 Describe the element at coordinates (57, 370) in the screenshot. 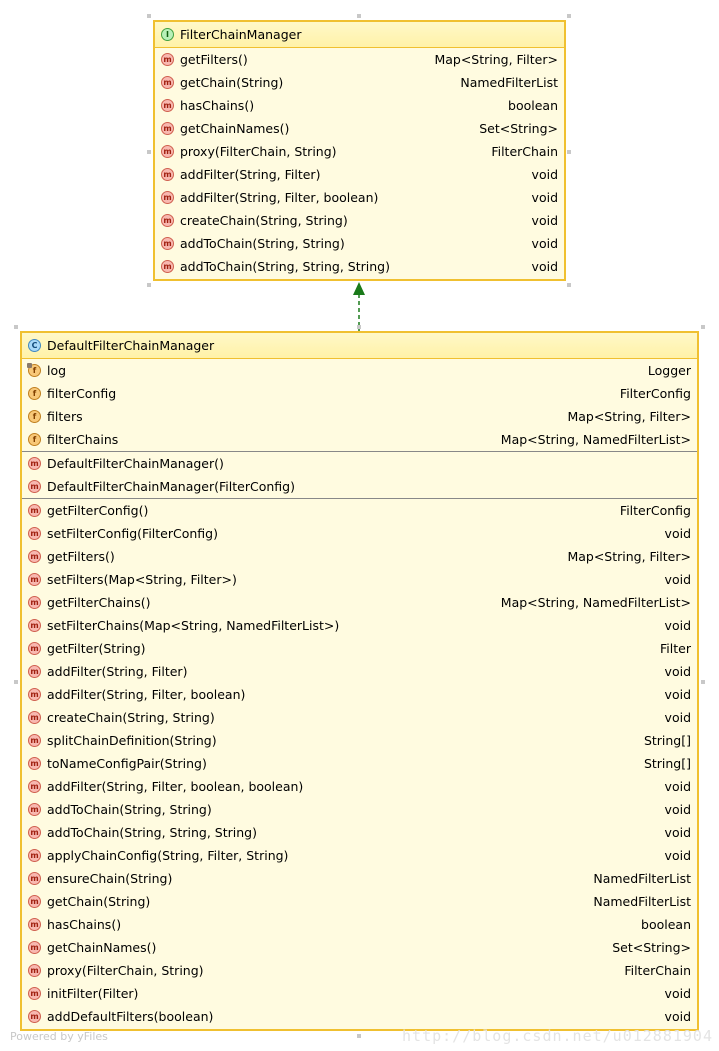

I see `field-name: log` at that location.